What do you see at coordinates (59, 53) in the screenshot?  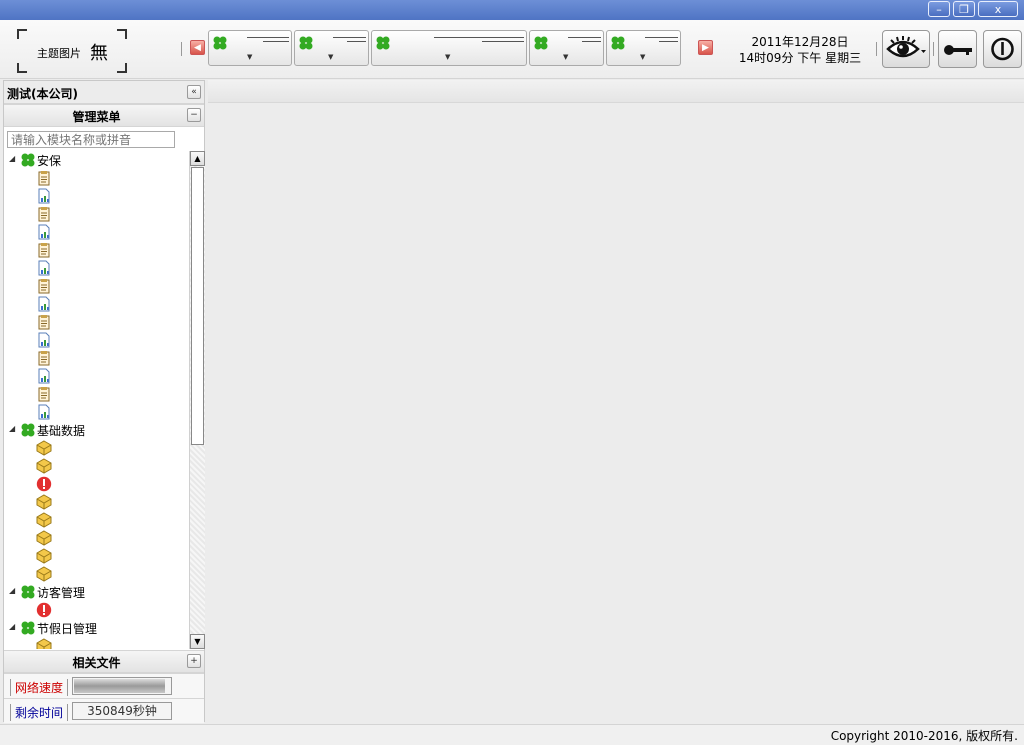 I see `theme-image-label: 主题图片` at bounding box center [59, 53].